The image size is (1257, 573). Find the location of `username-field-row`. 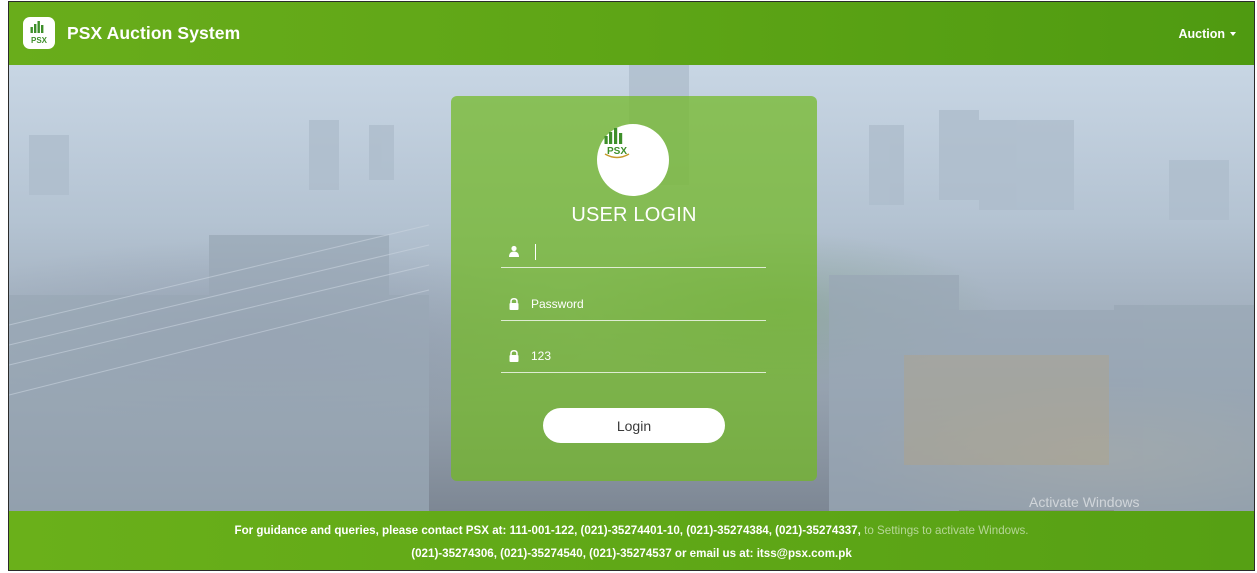

username-field-row is located at coordinates (633, 252).